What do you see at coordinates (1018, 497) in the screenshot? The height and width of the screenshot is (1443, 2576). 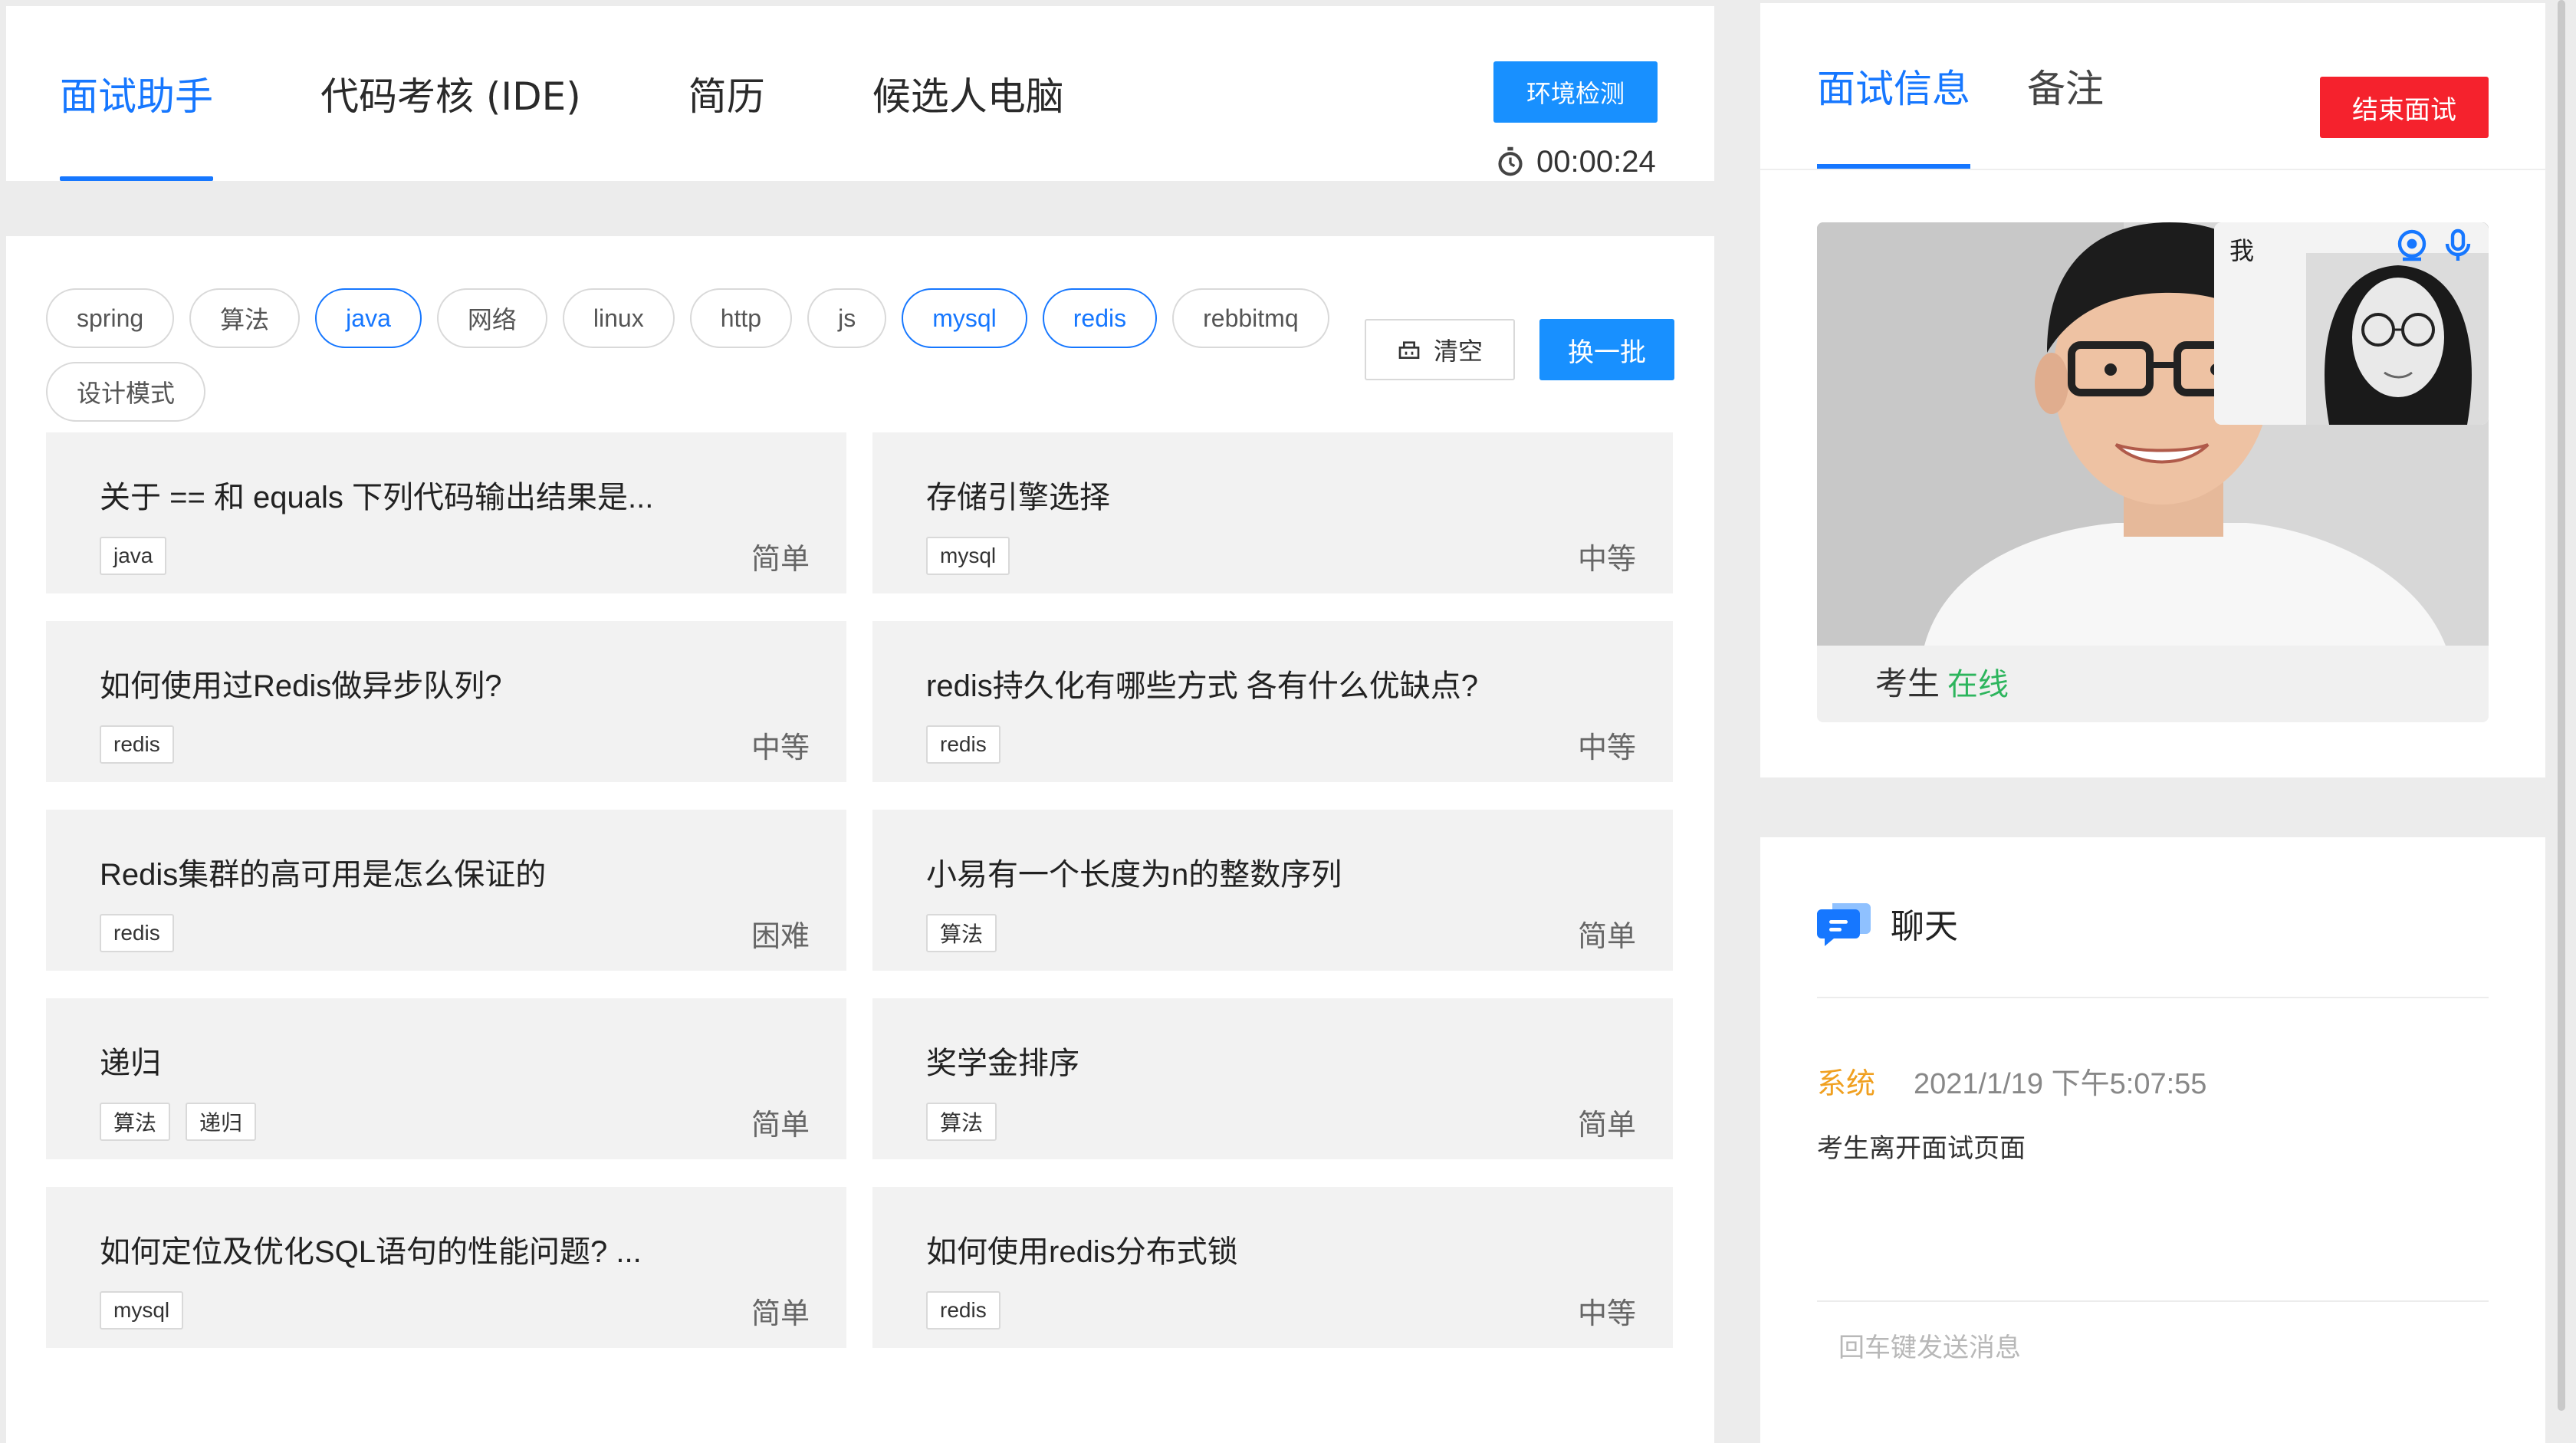 I see `question-title: 存储引擎选择` at bounding box center [1018, 497].